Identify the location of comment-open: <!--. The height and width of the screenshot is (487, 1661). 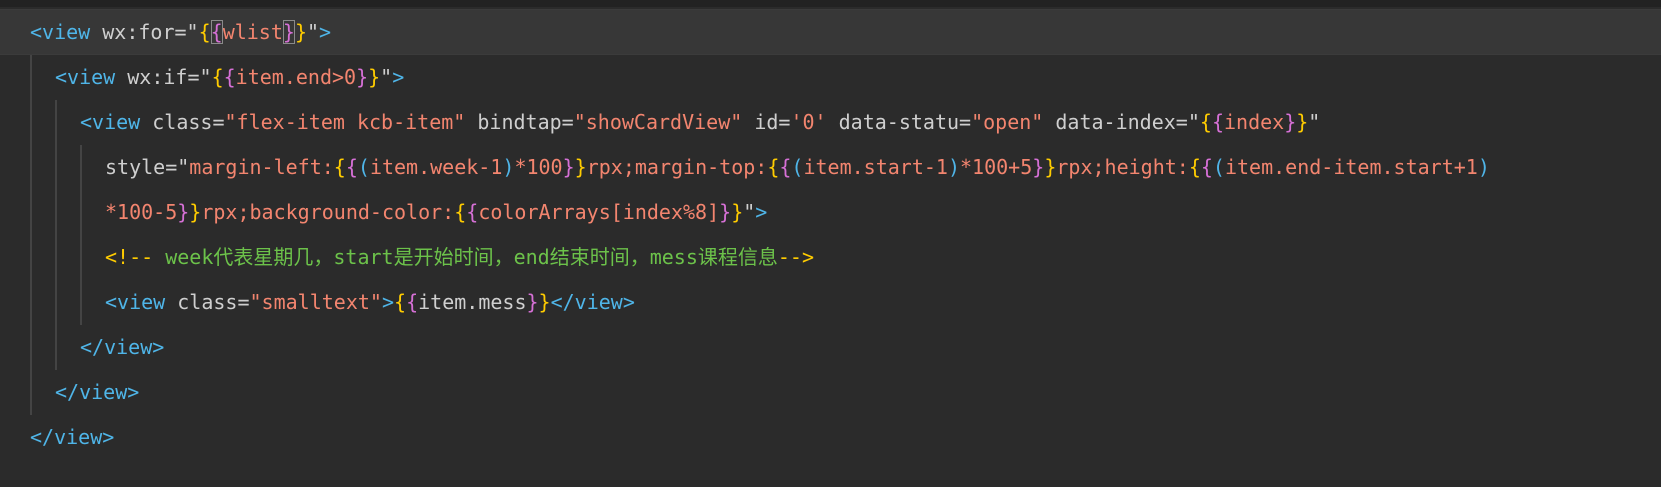
(129, 257).